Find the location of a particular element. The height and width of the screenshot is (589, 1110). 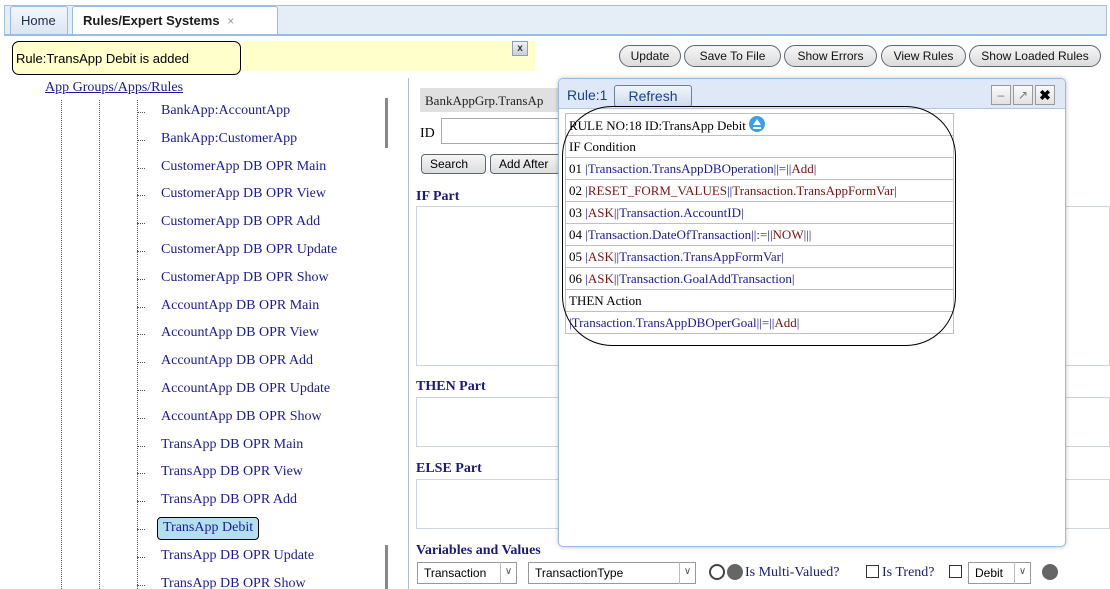

token: ASK is located at coordinates (600, 256).